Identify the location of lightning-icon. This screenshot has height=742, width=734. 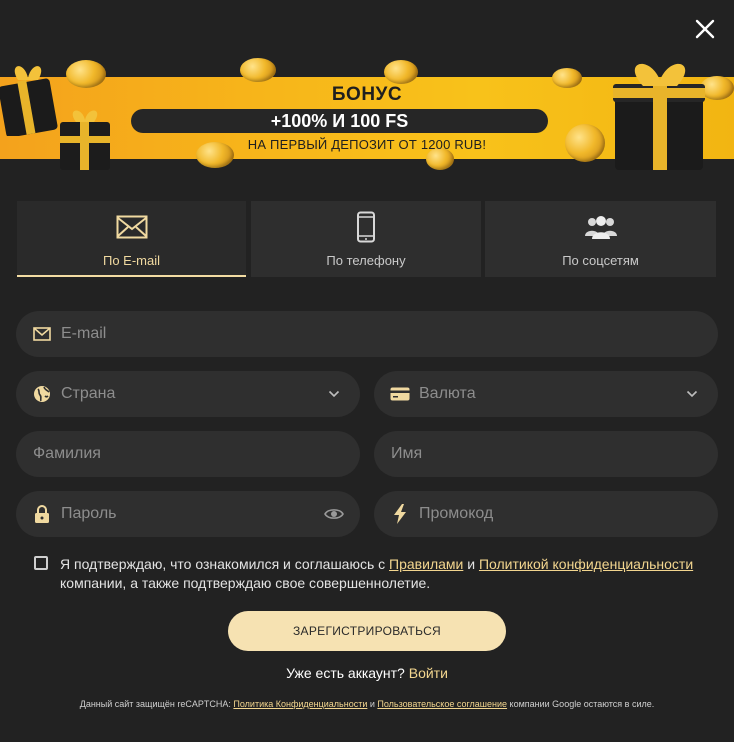
(400, 514).